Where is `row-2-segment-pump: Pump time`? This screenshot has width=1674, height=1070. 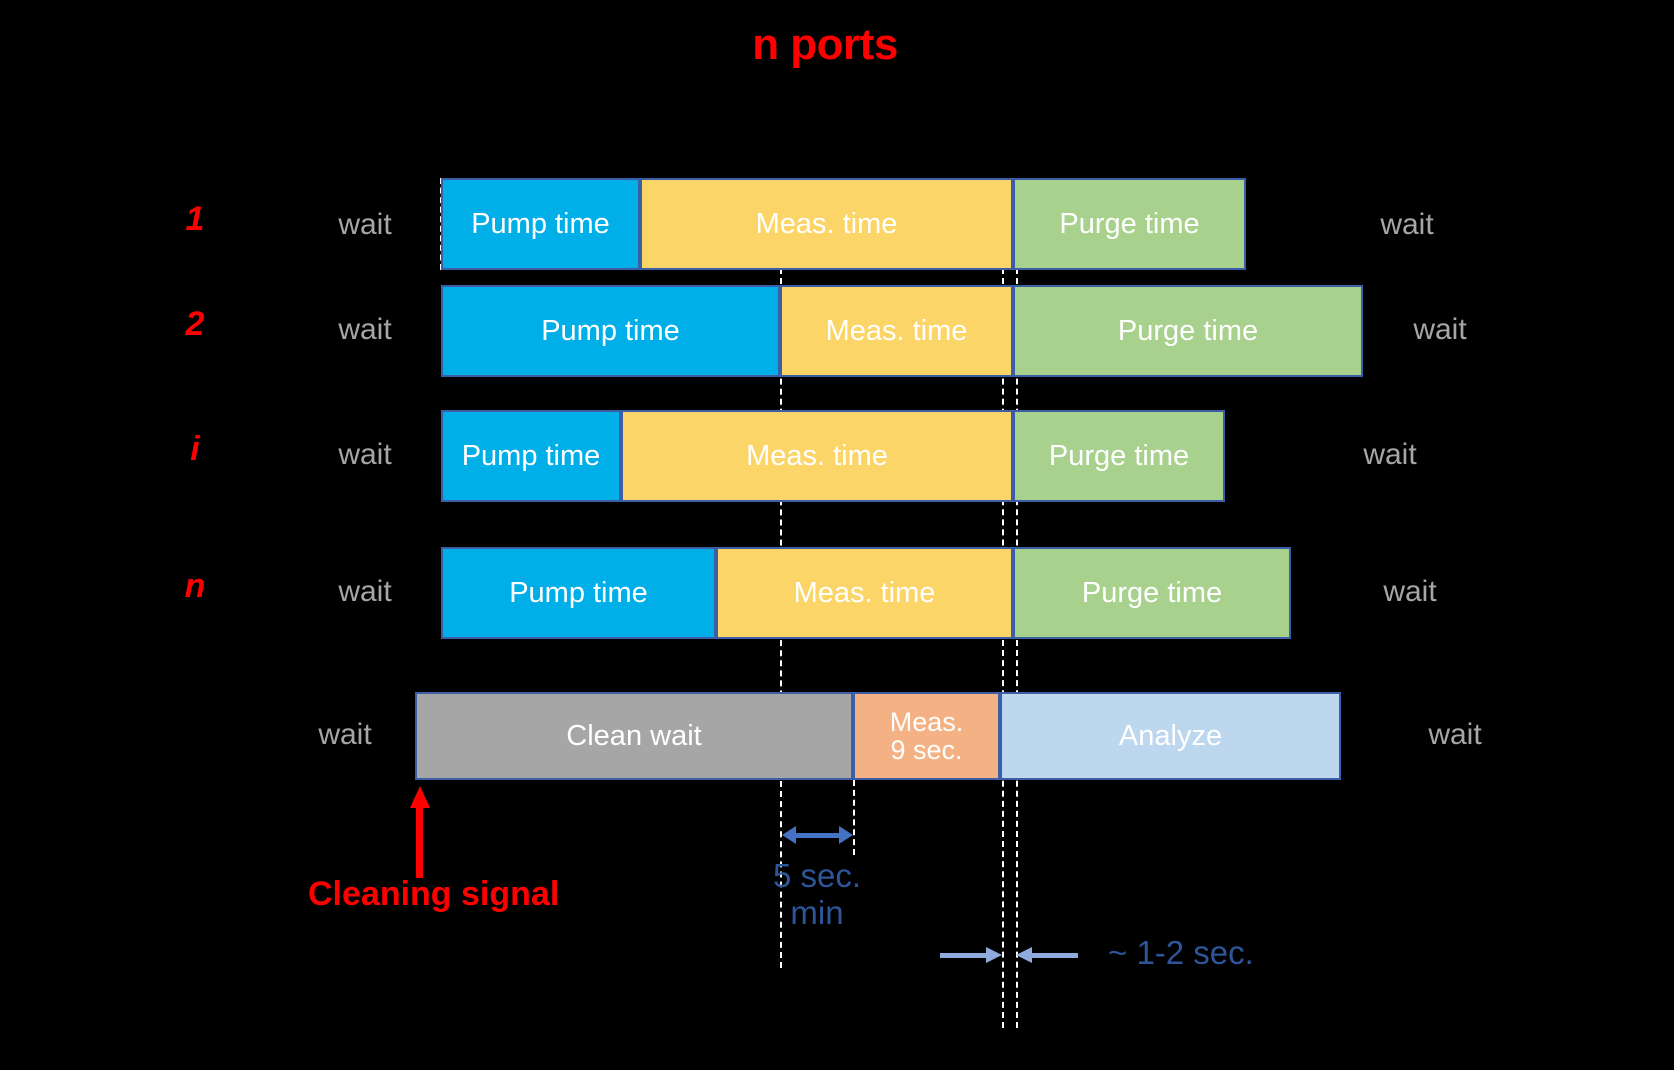
row-2-segment-pump: Pump time is located at coordinates (610, 331).